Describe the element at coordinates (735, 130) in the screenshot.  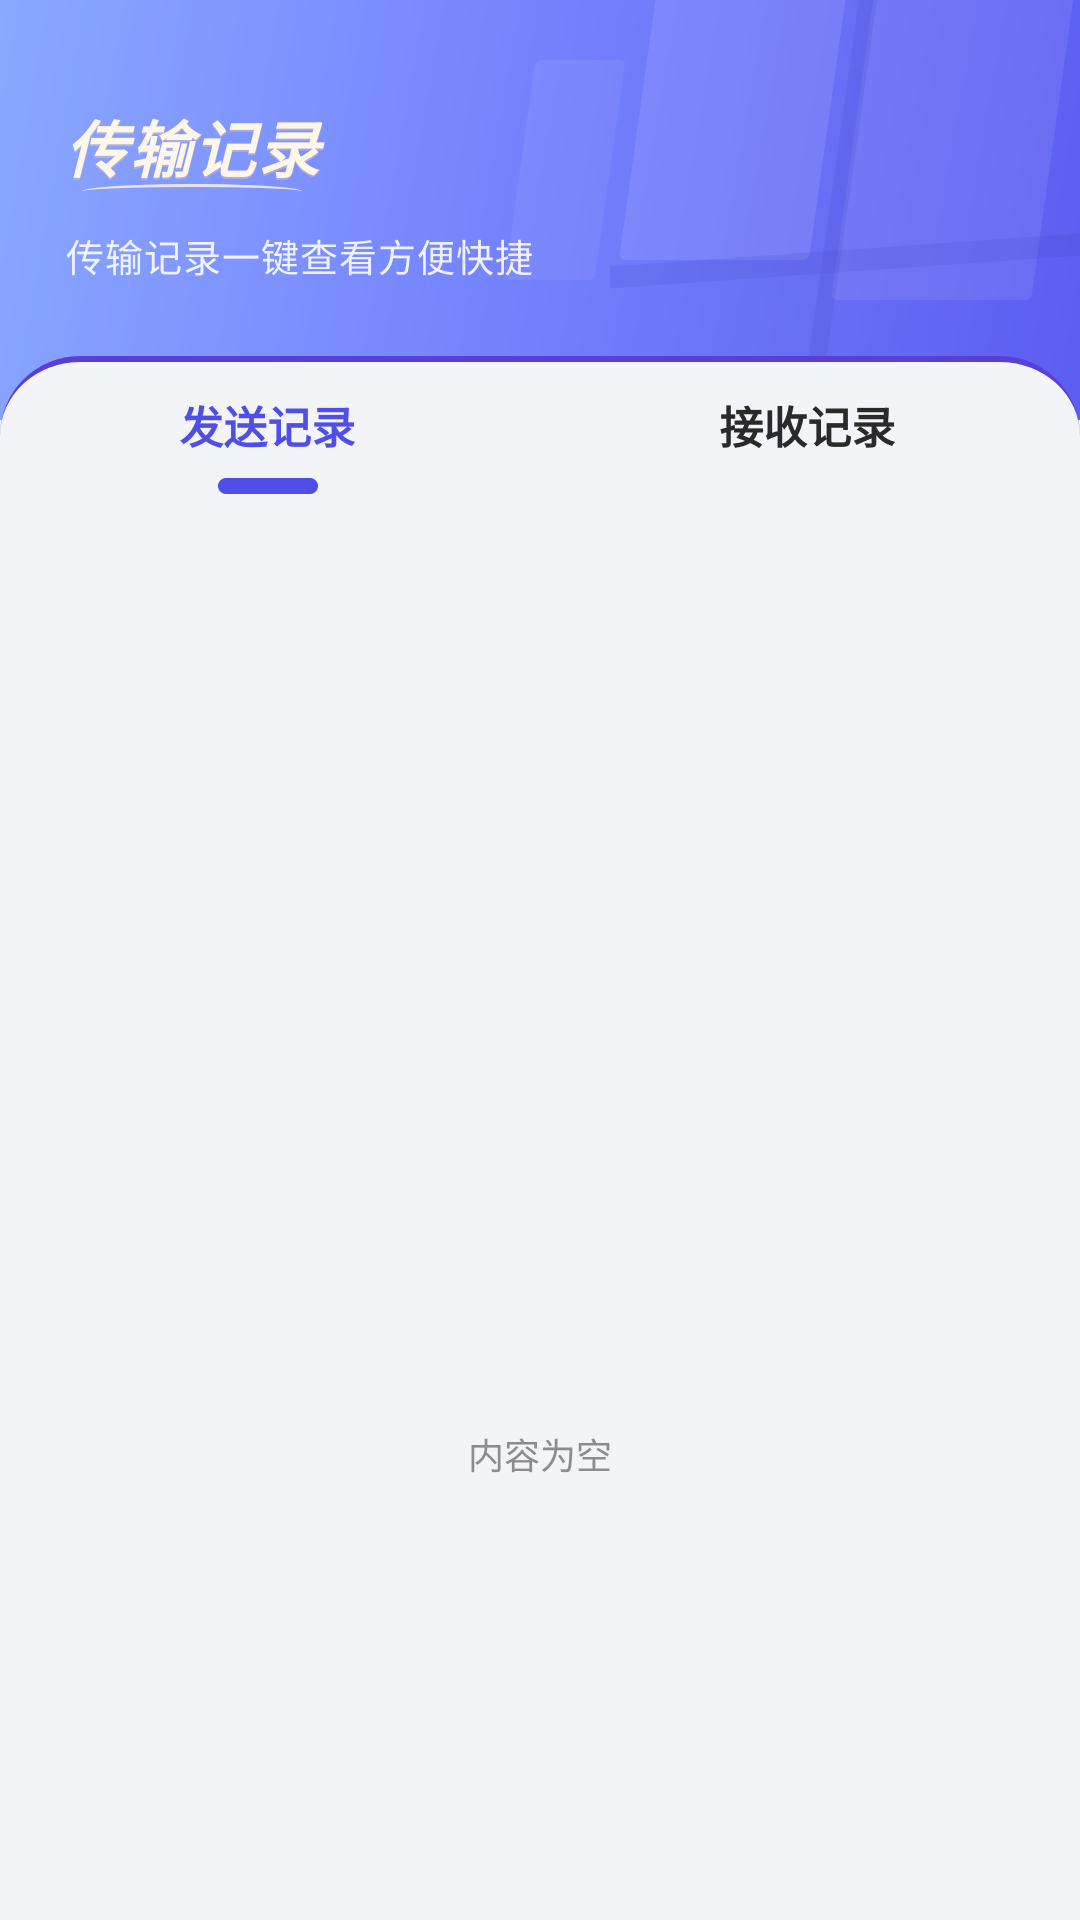
I see `decorative-light-pane` at that location.